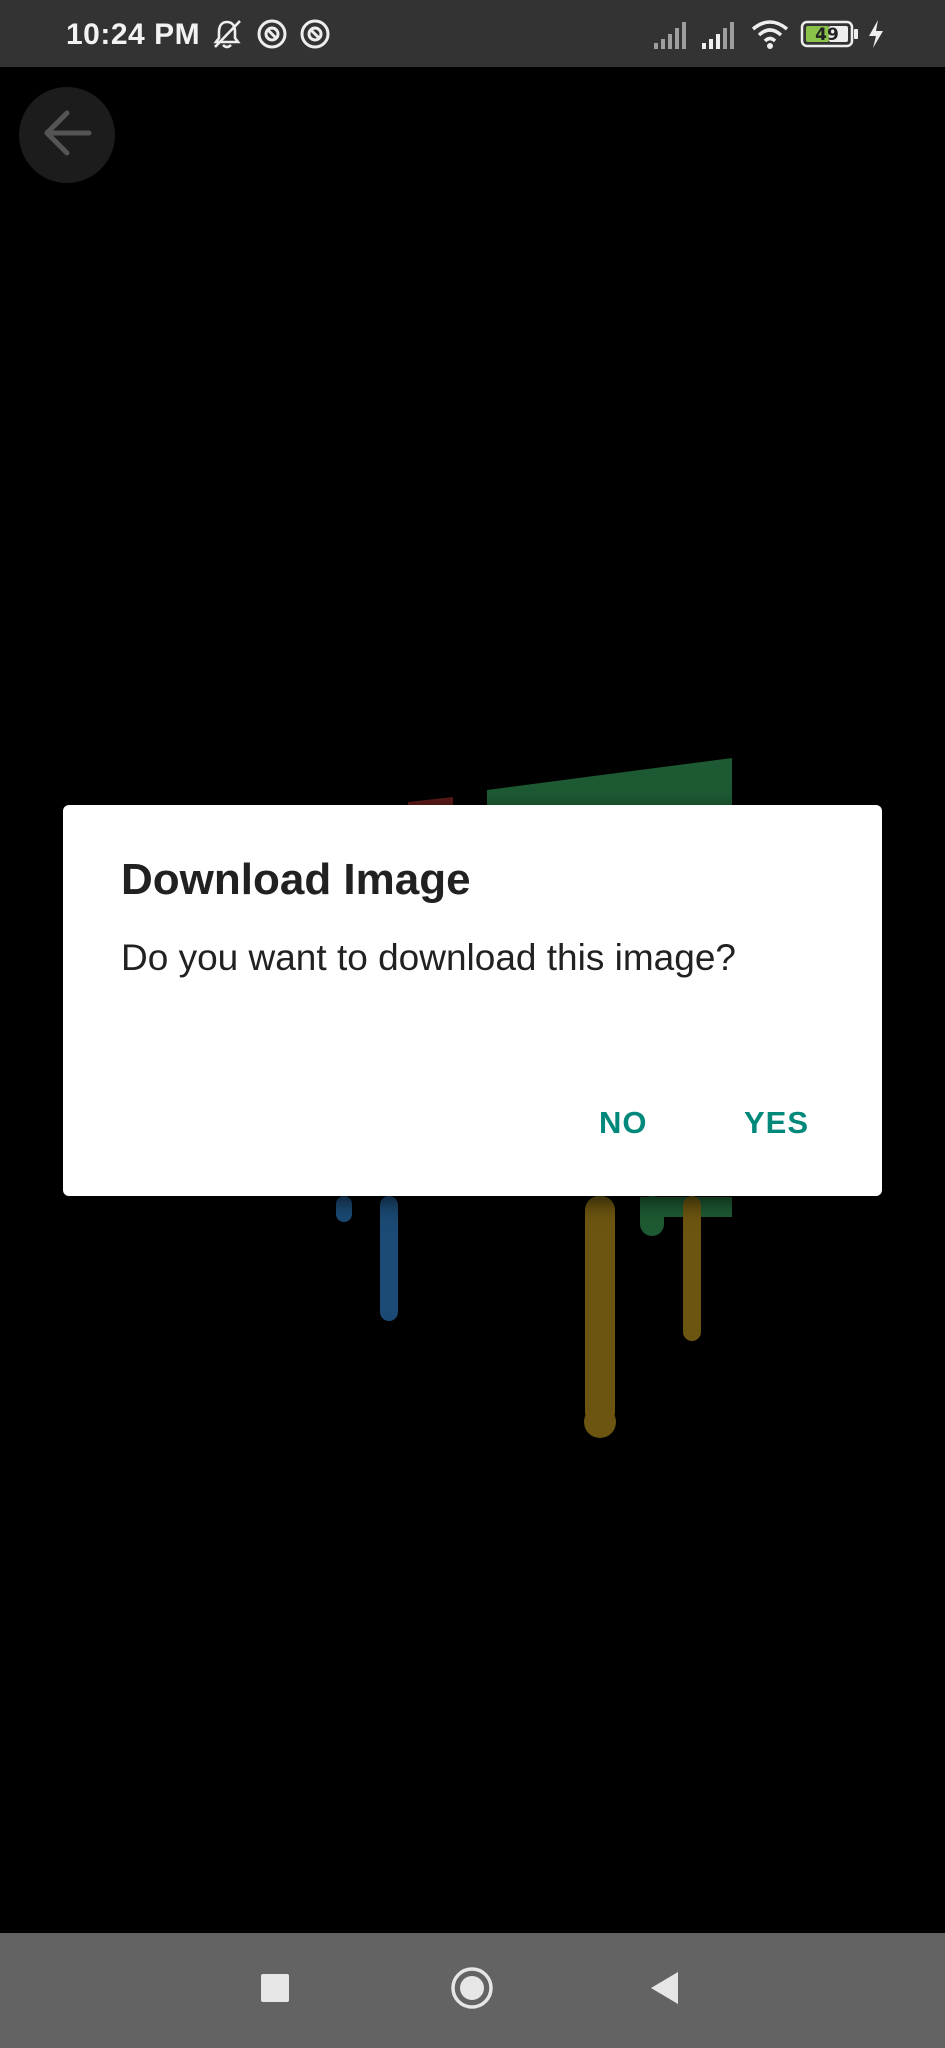 This screenshot has height=2048, width=945. I want to click on wifi-icon, so click(770, 34).